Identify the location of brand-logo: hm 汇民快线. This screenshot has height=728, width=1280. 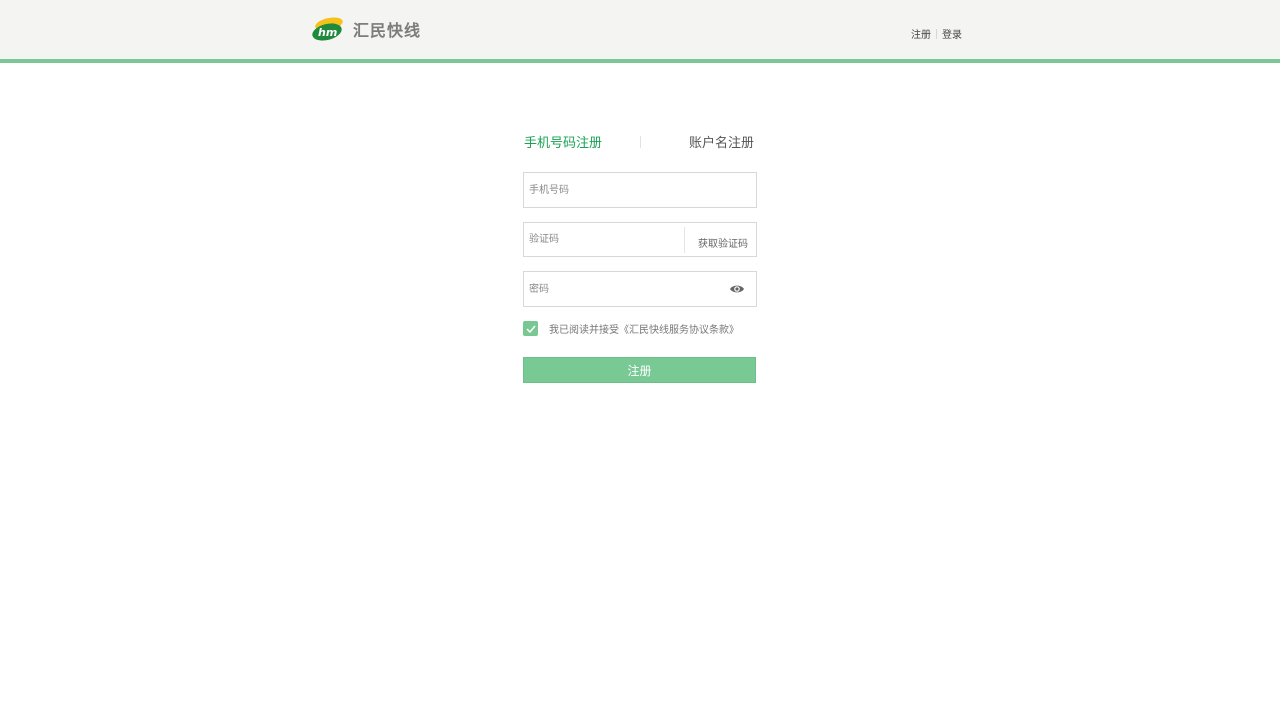
(366, 29).